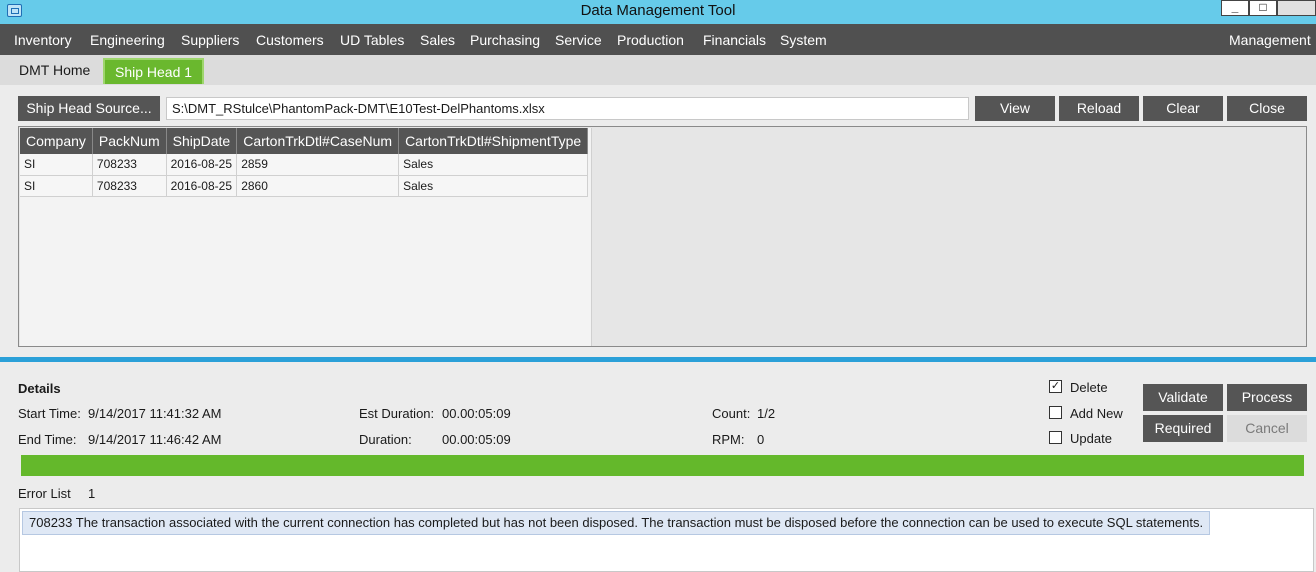  What do you see at coordinates (1267, 108) in the screenshot?
I see `close-button: Close` at bounding box center [1267, 108].